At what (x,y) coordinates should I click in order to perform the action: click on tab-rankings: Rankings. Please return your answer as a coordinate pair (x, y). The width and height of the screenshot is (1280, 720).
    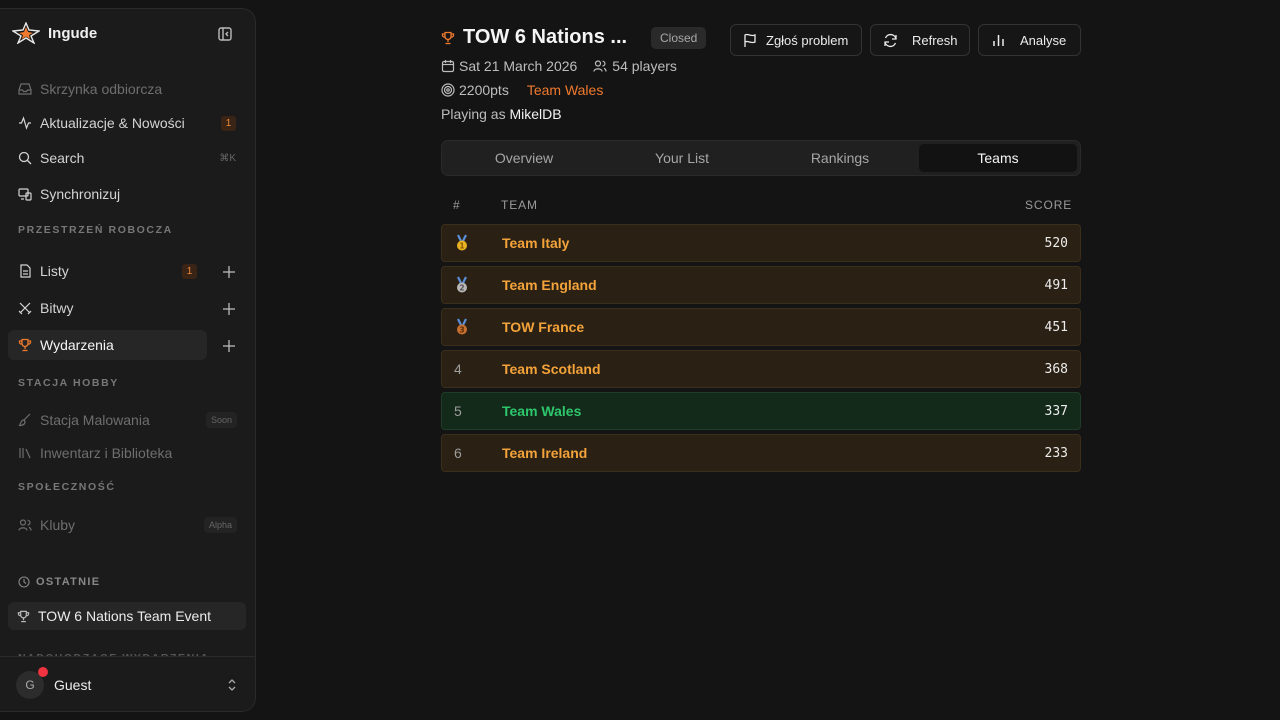
    Looking at the image, I should click on (840, 158).